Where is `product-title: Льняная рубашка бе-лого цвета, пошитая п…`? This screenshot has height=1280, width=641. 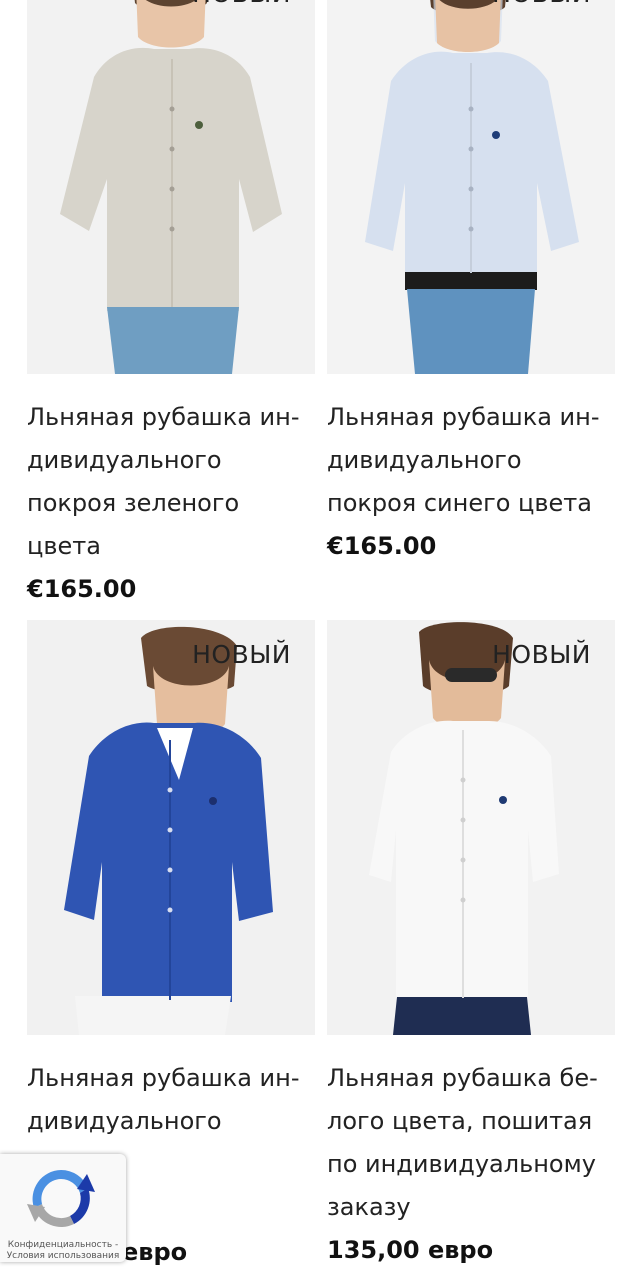 product-title: Льняная рубашка бе-лого цвета, пошитая п… is located at coordinates (471, 1143).